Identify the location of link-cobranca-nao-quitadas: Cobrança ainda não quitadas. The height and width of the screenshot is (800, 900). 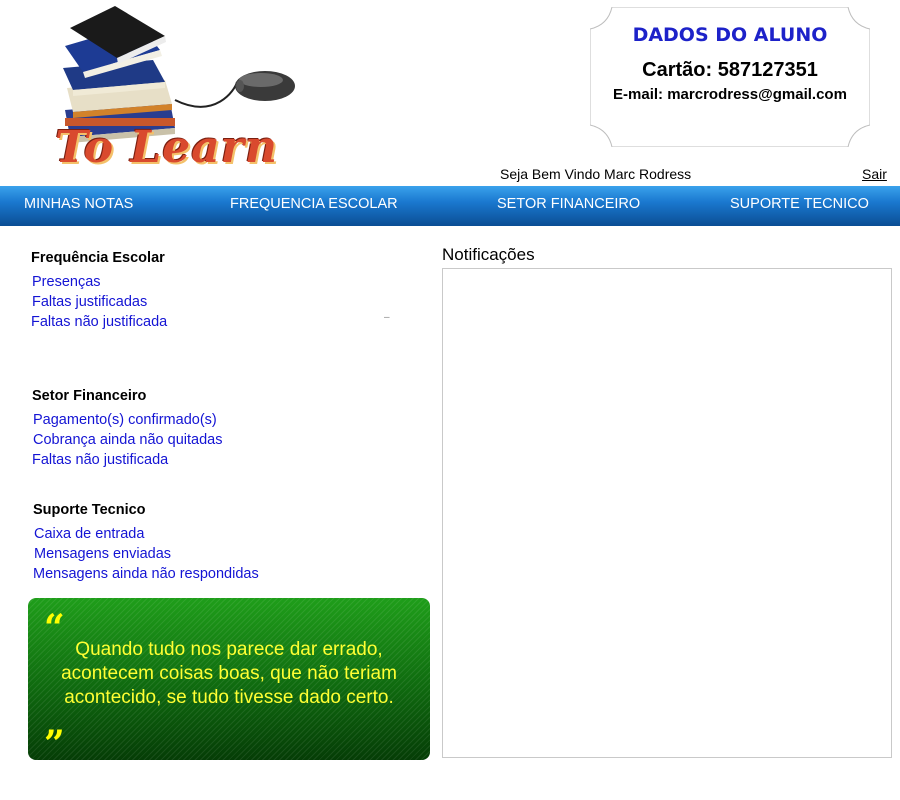
(127, 440).